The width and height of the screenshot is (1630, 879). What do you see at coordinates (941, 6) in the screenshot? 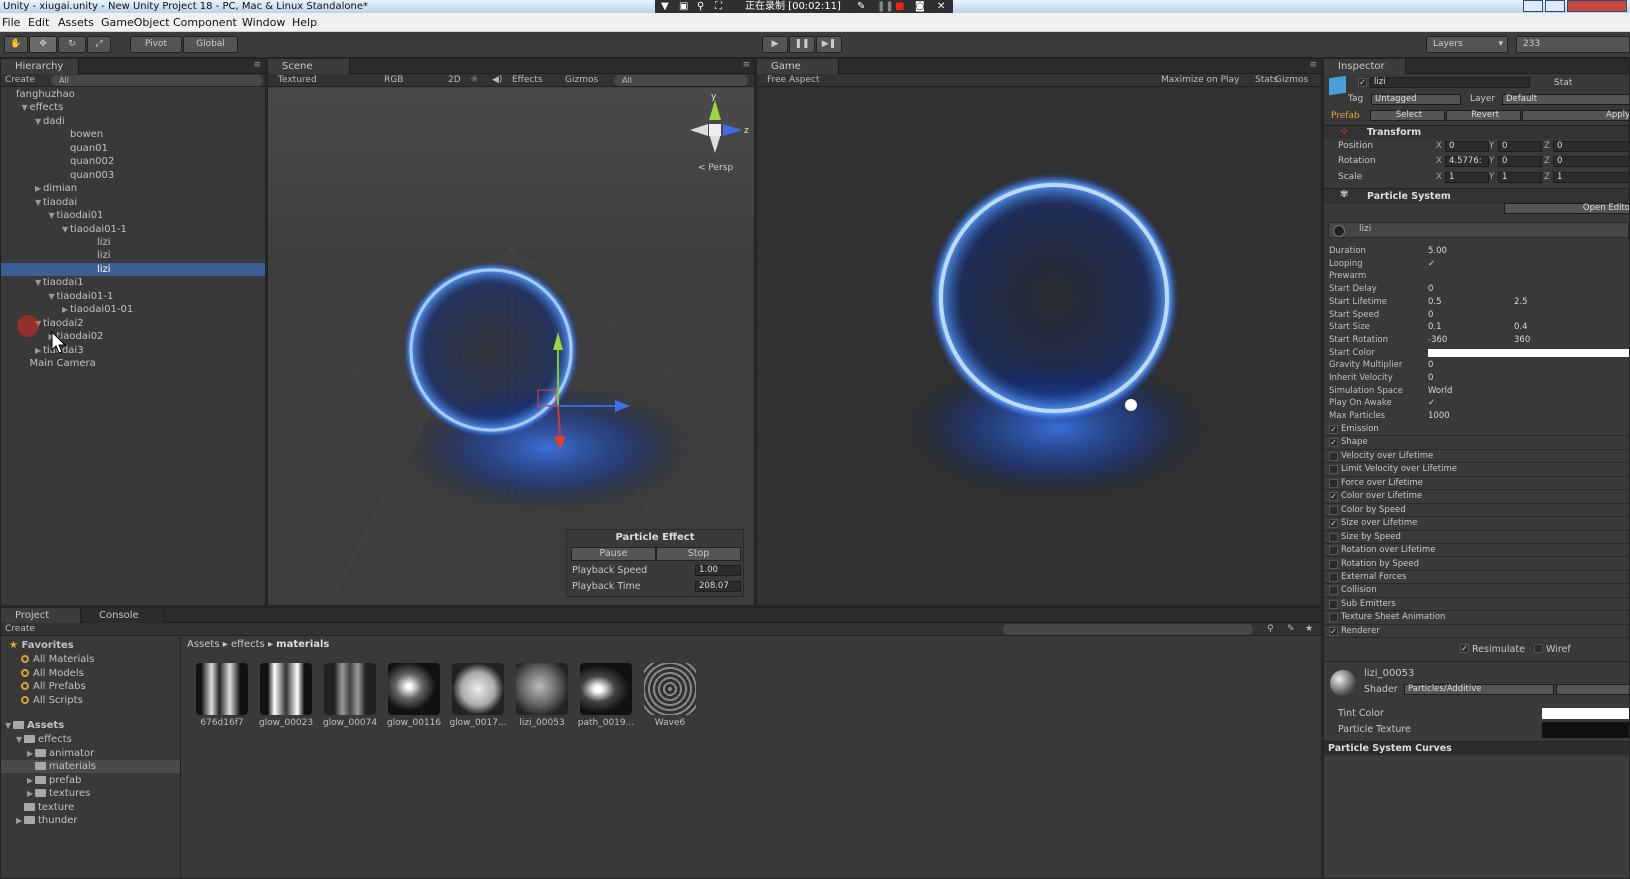
I see `close-record-icon: ✕` at bounding box center [941, 6].